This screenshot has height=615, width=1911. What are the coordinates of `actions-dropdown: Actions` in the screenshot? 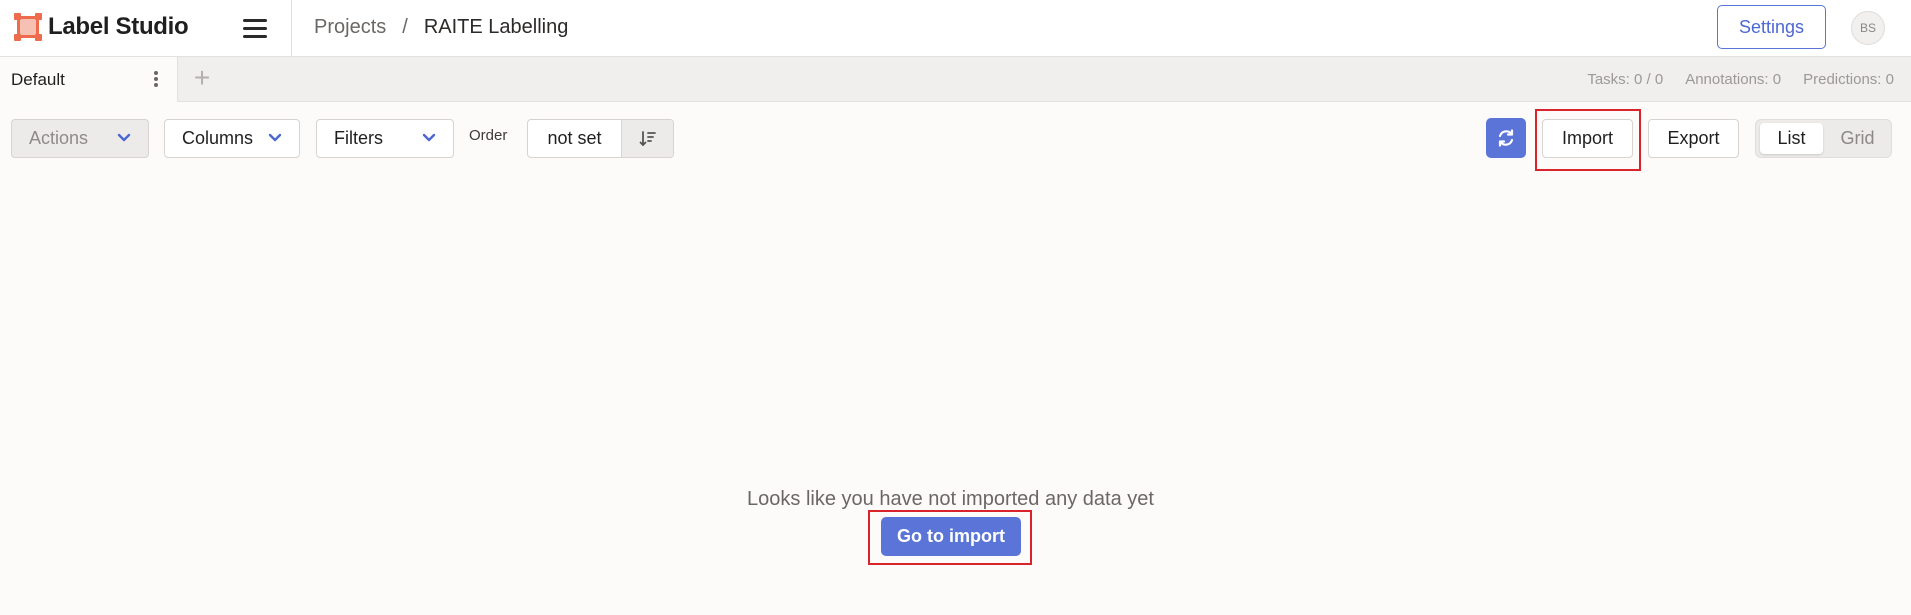 It's located at (80, 138).